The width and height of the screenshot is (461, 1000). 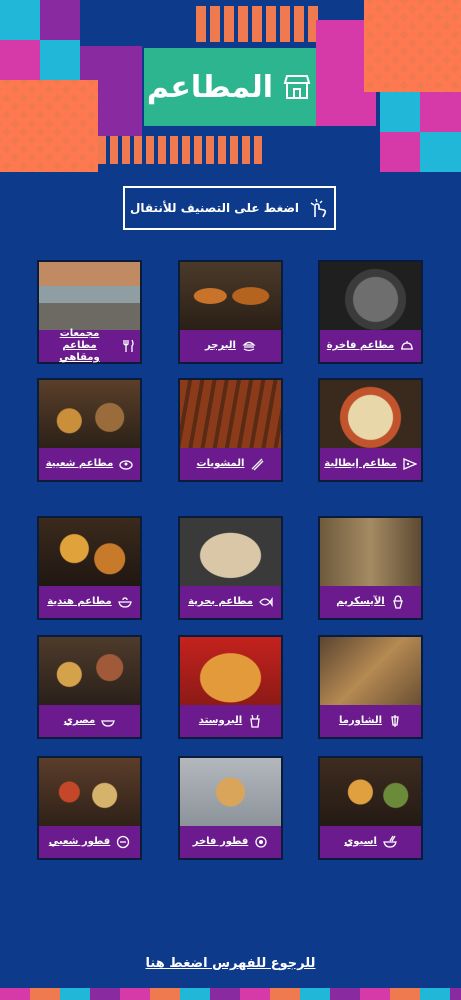 I want to click on fried-chicken-icon, so click(x=255, y=721).